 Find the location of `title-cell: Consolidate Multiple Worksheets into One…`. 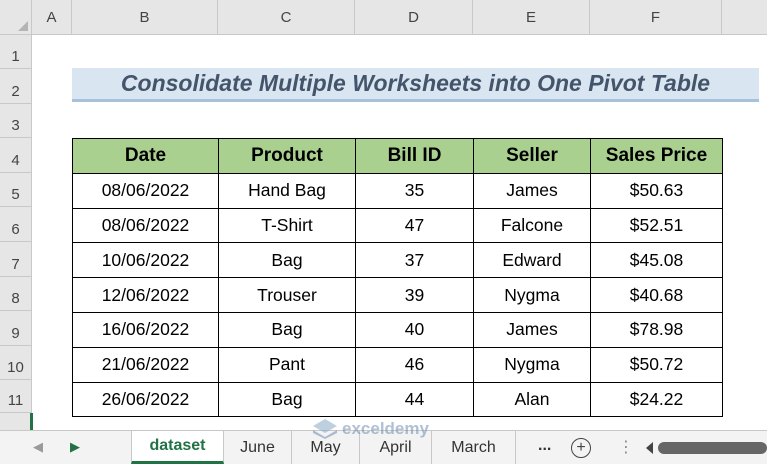

title-cell: Consolidate Multiple Worksheets into One… is located at coordinates (415, 85).